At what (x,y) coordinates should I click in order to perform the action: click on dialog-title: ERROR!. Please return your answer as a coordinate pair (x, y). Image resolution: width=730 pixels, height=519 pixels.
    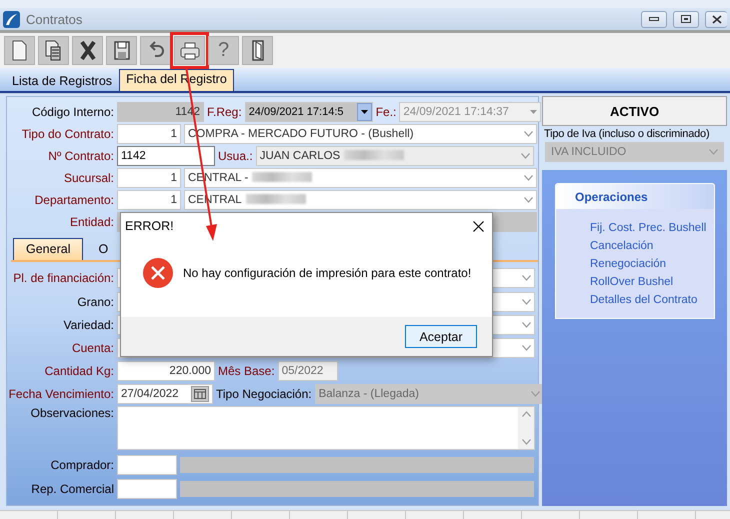
    Looking at the image, I should click on (149, 226).